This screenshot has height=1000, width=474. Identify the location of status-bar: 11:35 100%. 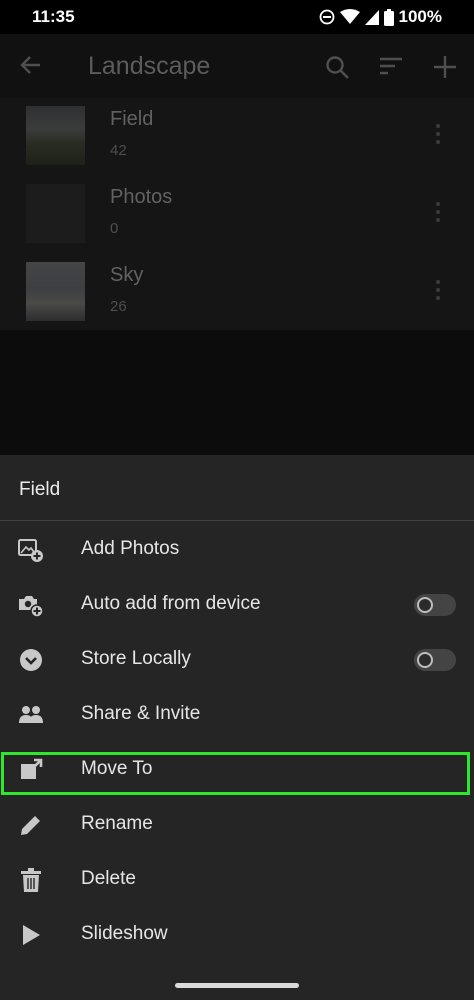
(237, 17).